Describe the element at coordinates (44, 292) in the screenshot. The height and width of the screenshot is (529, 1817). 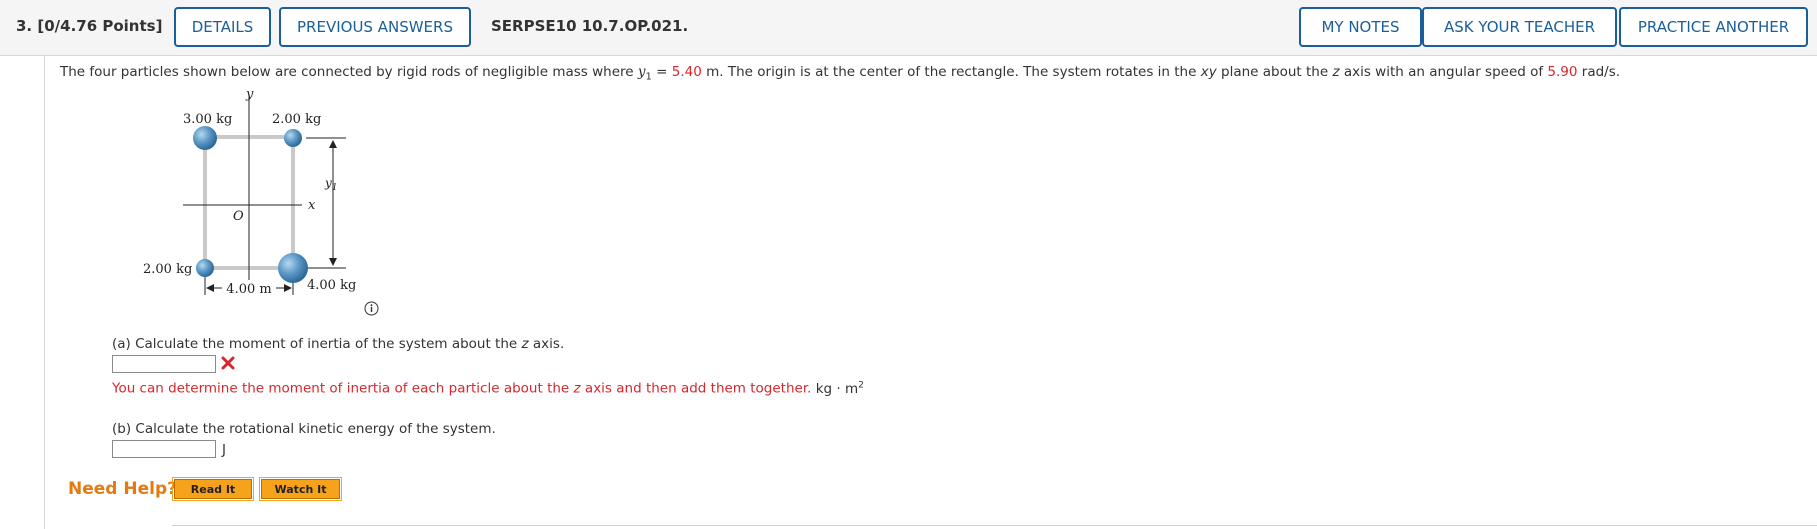
I see `left-border` at that location.